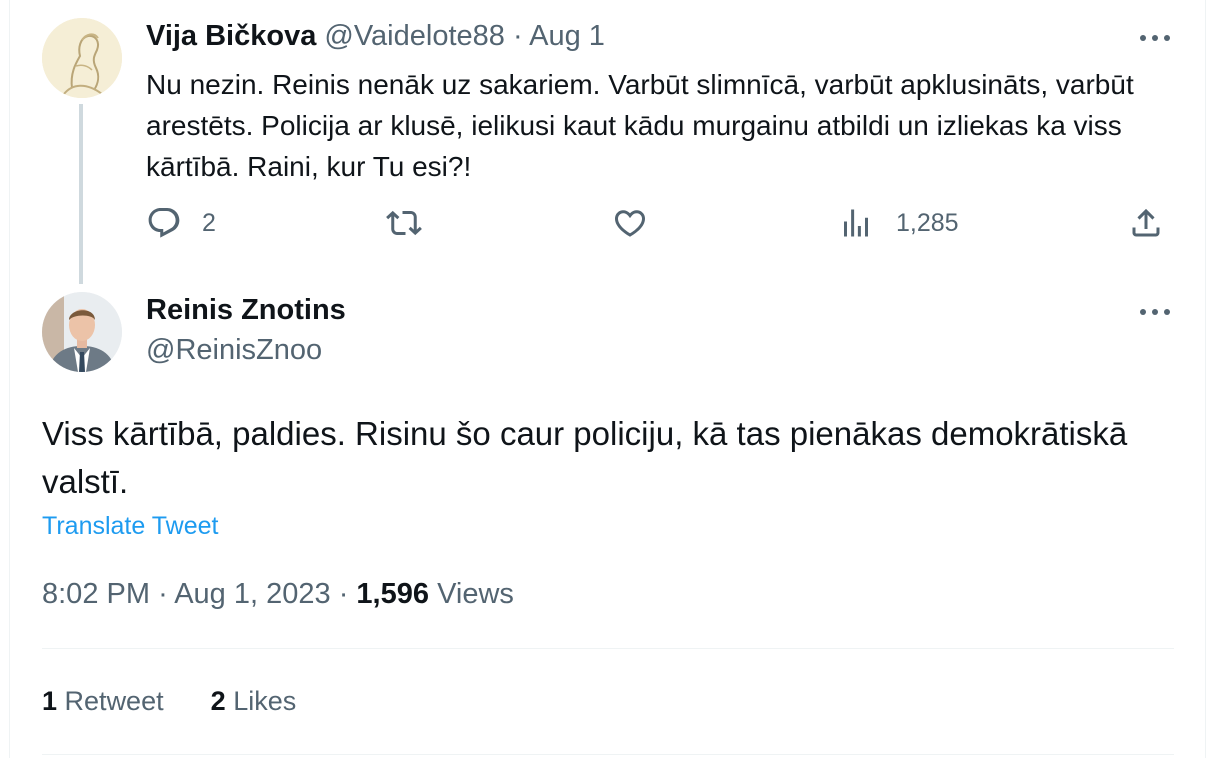  What do you see at coordinates (856, 223) in the screenshot?
I see `views-icon` at bounding box center [856, 223].